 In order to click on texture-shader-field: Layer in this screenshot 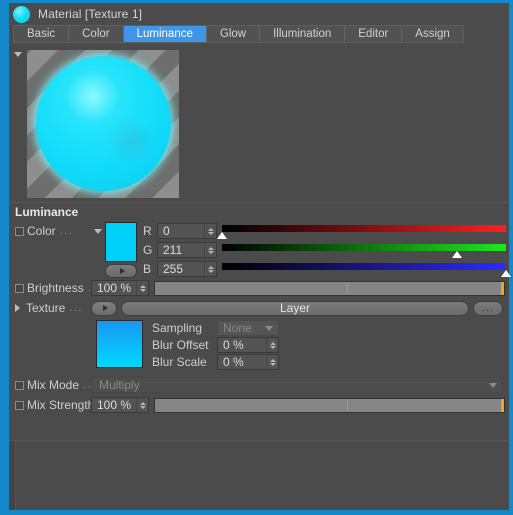, I will do `click(295, 308)`.